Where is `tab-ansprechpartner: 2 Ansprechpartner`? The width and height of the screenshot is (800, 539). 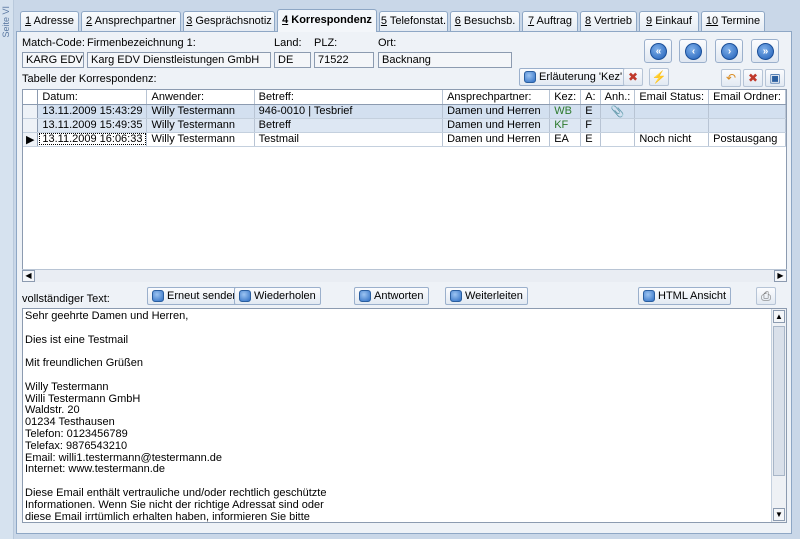
tab-ansprechpartner: 2 Ansprechpartner is located at coordinates (131, 21).